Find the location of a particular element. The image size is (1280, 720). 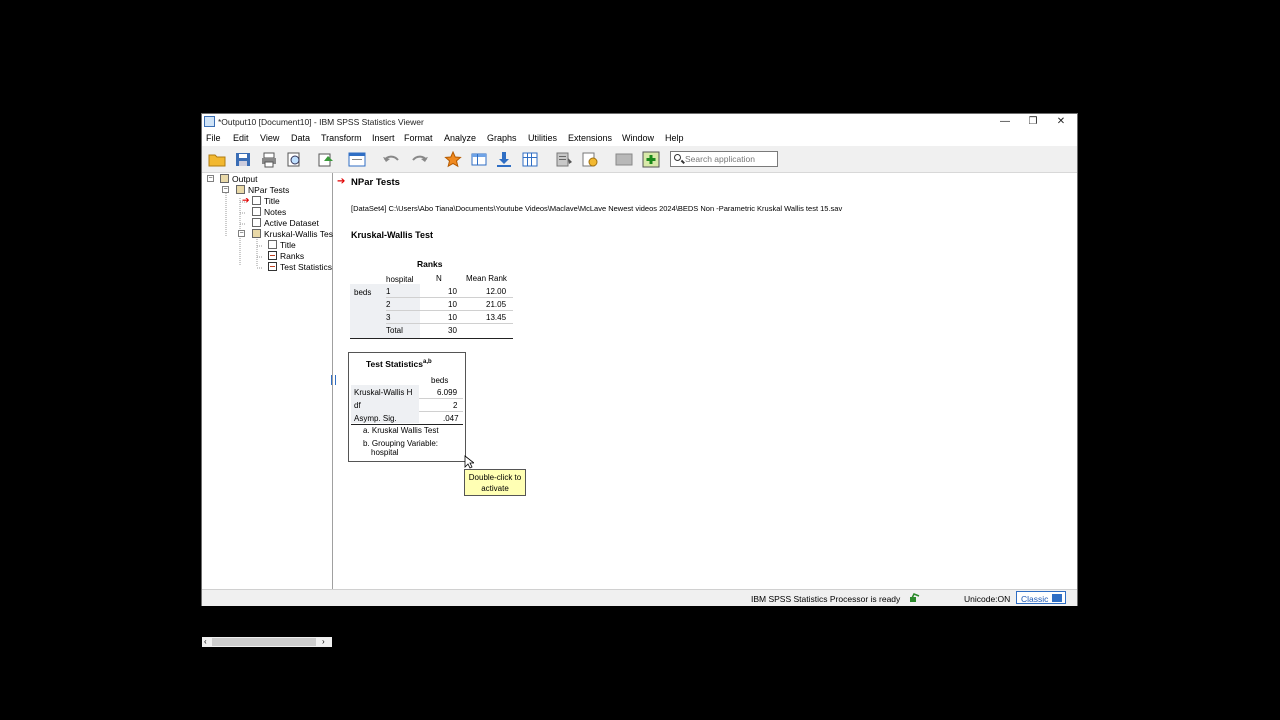

menu-graphs: Graphs is located at coordinates (502, 138).